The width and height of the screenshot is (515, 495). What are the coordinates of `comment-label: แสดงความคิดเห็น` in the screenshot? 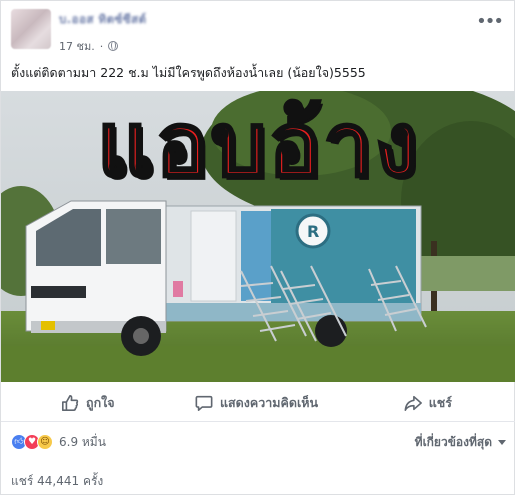 It's located at (269, 402).